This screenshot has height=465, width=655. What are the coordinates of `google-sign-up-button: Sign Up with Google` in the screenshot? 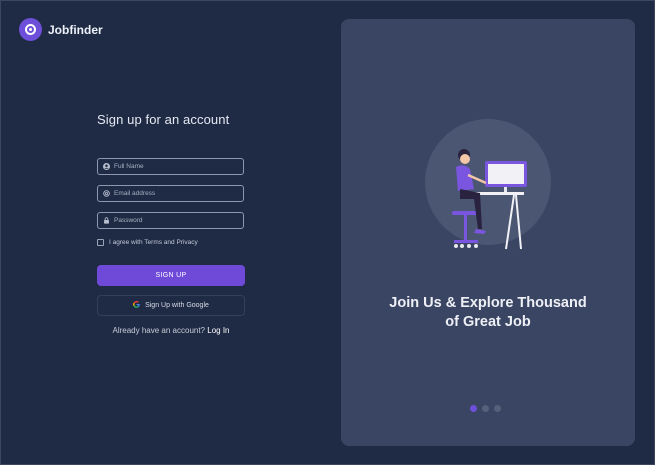 It's located at (171, 305).